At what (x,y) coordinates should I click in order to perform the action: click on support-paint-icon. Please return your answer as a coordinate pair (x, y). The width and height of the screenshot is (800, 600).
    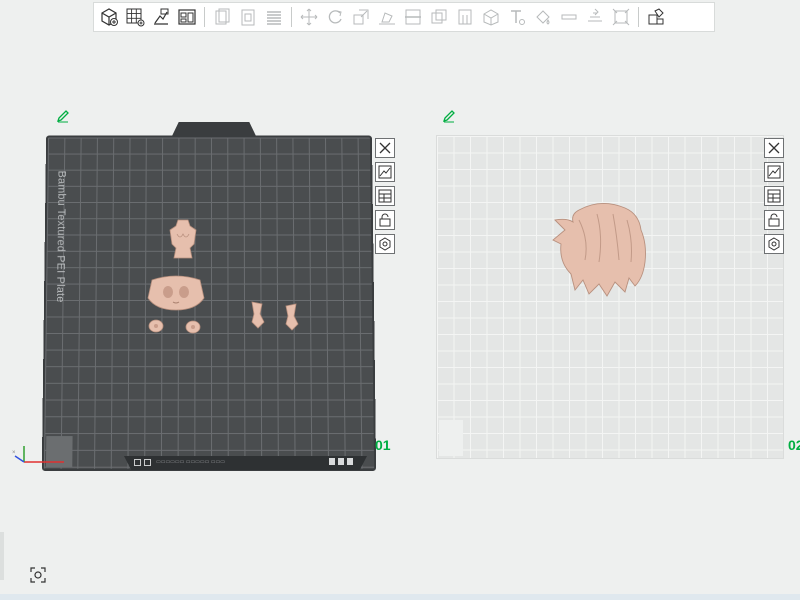
    Looking at the image, I should click on (465, 17).